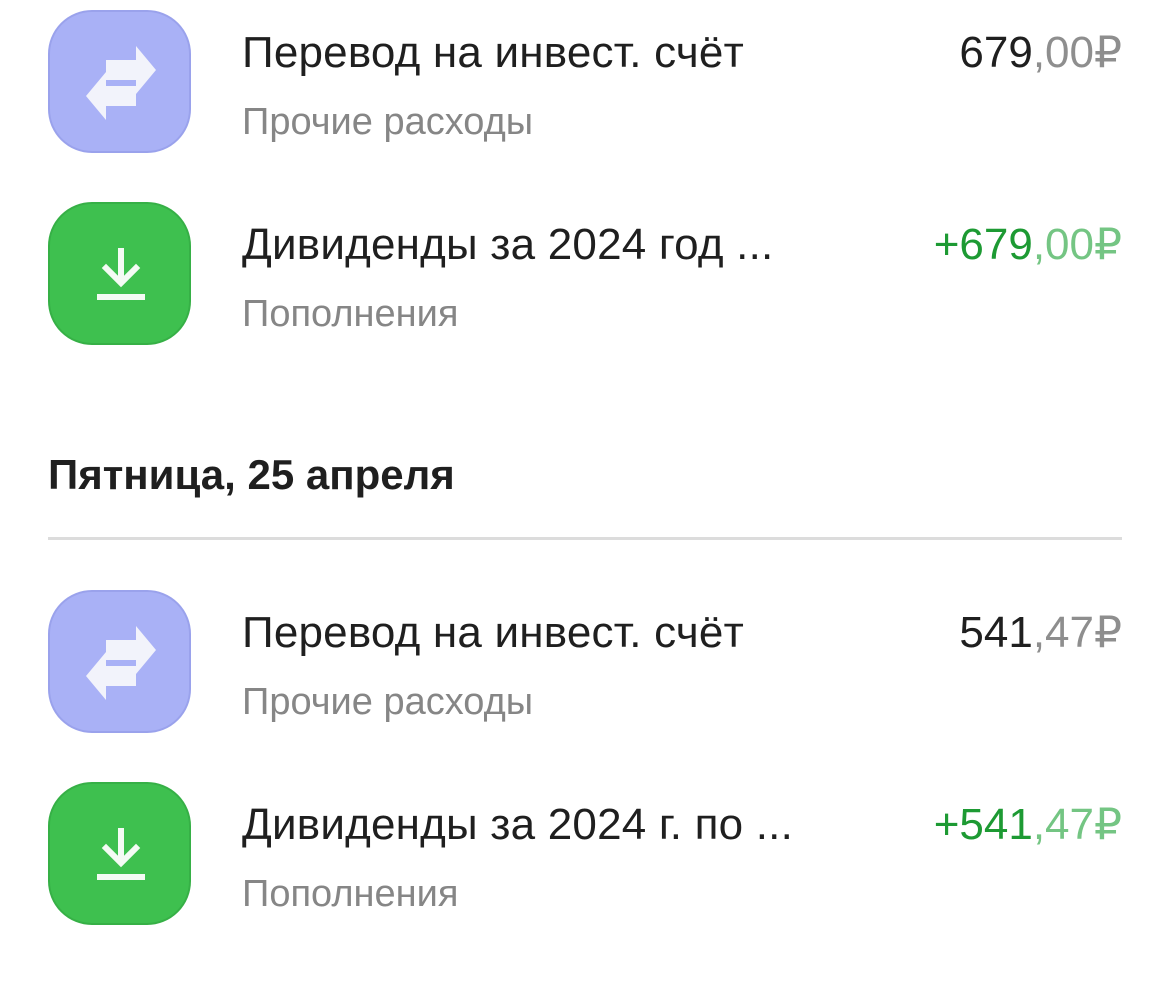  I want to click on amount-integer: +541, so click(983, 824).